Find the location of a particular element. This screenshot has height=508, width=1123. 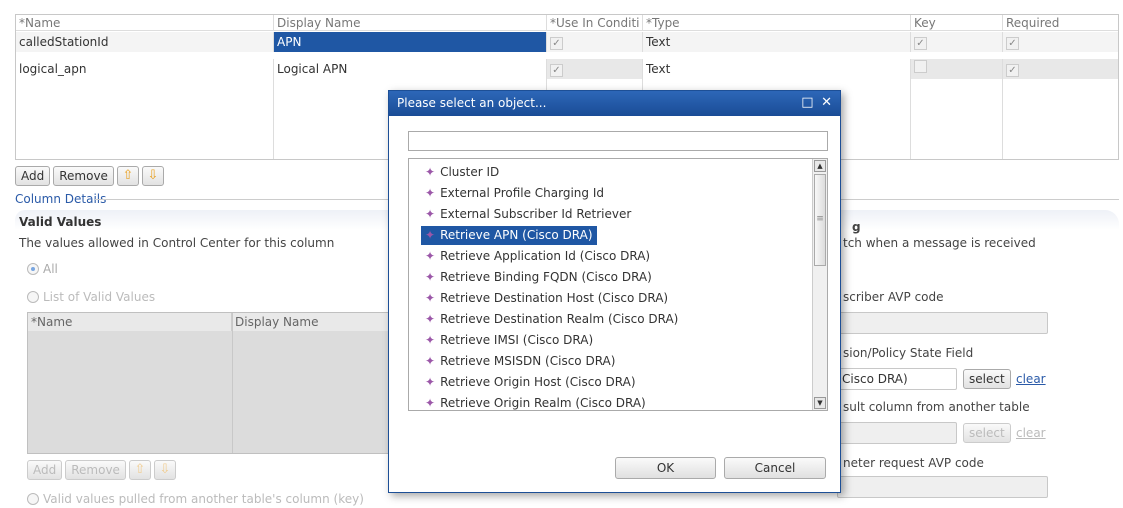

list-item: ✦ Retrieve Application Id (Cisco DRA) is located at coordinates (537, 256).